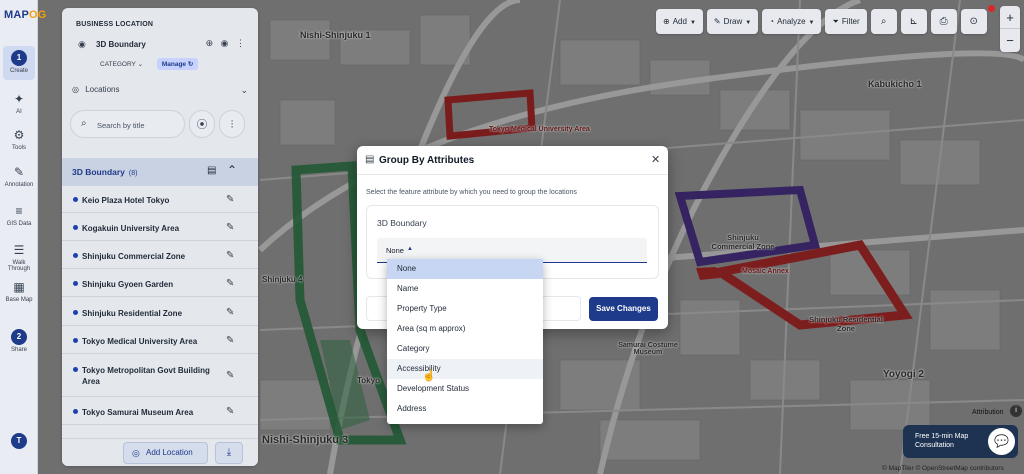 The height and width of the screenshot is (474, 1024). What do you see at coordinates (465, 369) in the screenshot?
I see `option-accessibility: Accessibility` at bounding box center [465, 369].